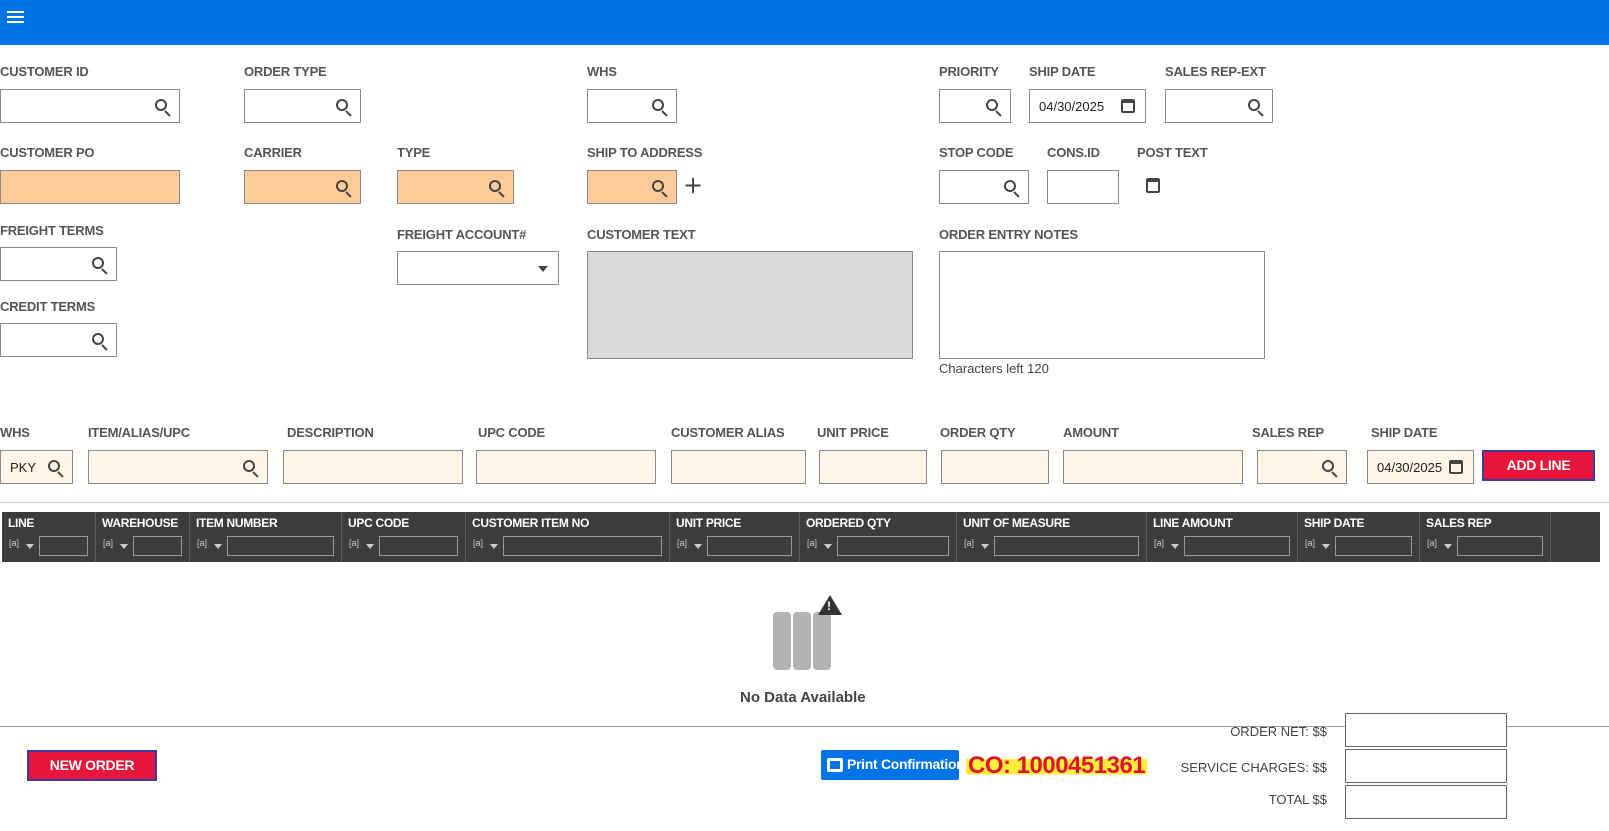  What do you see at coordinates (530, 523) in the screenshot?
I see `grid-column-title: CUSTOMER ITEM NO` at bounding box center [530, 523].